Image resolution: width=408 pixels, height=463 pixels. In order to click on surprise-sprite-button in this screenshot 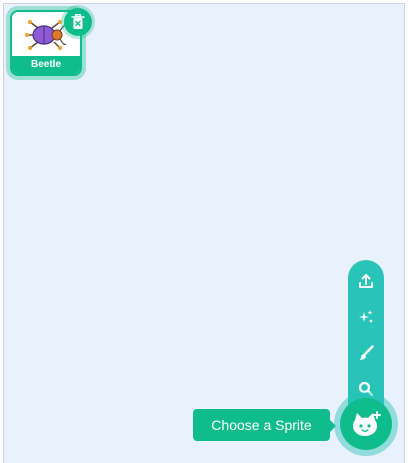, I will do `click(366, 317)`.